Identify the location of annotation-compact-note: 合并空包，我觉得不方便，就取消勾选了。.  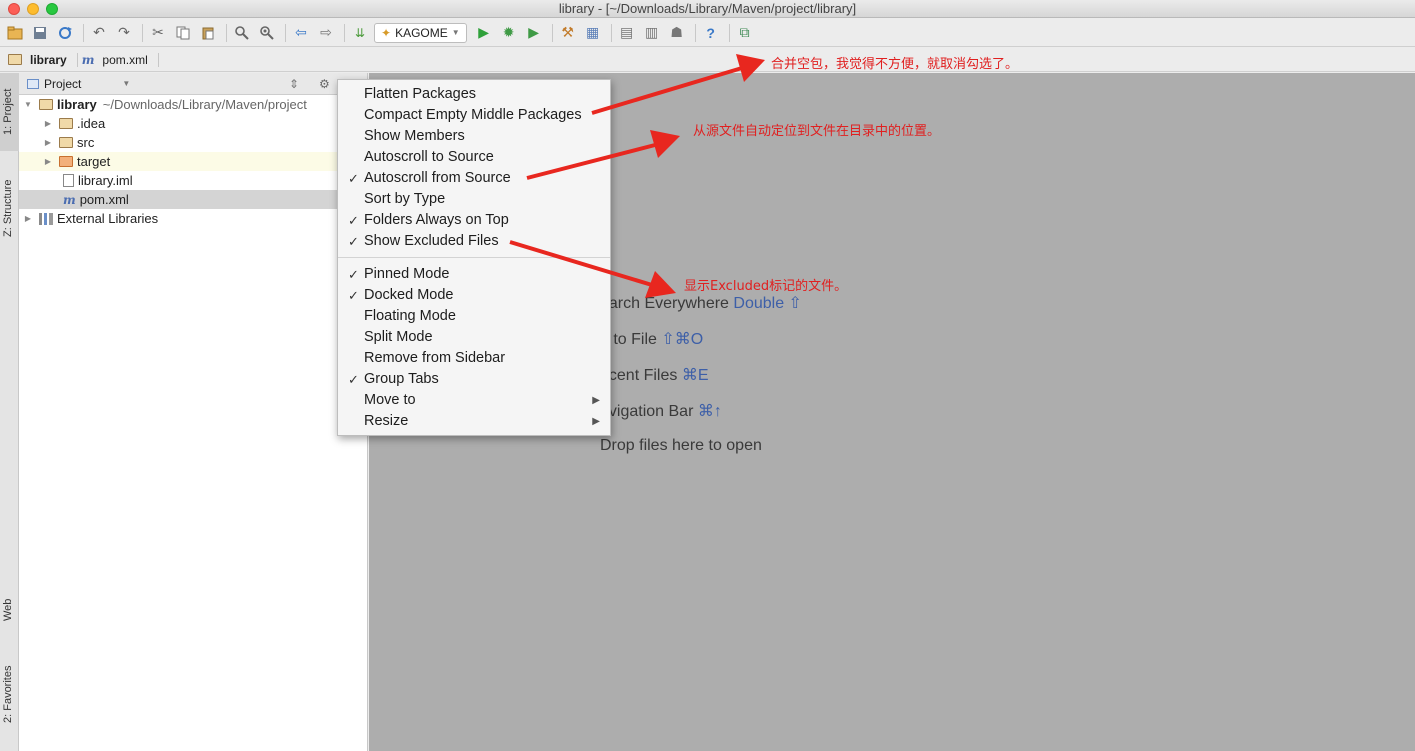
(895, 64).